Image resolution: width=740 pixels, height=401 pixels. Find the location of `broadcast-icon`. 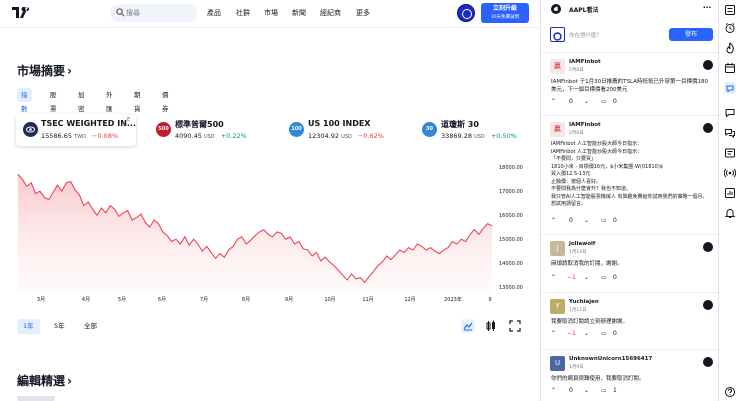

broadcast-icon is located at coordinates (730, 173).